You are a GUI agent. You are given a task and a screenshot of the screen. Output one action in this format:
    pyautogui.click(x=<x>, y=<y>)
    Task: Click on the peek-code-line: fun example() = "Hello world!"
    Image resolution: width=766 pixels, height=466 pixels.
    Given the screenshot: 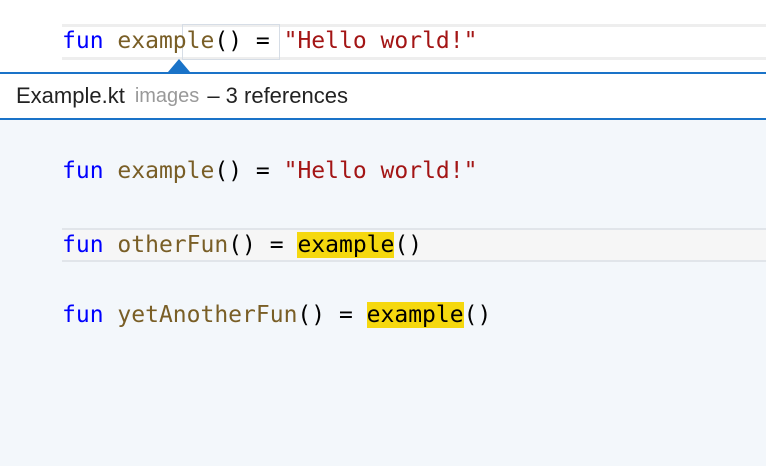 What is the action you would take?
    pyautogui.click(x=269, y=171)
    